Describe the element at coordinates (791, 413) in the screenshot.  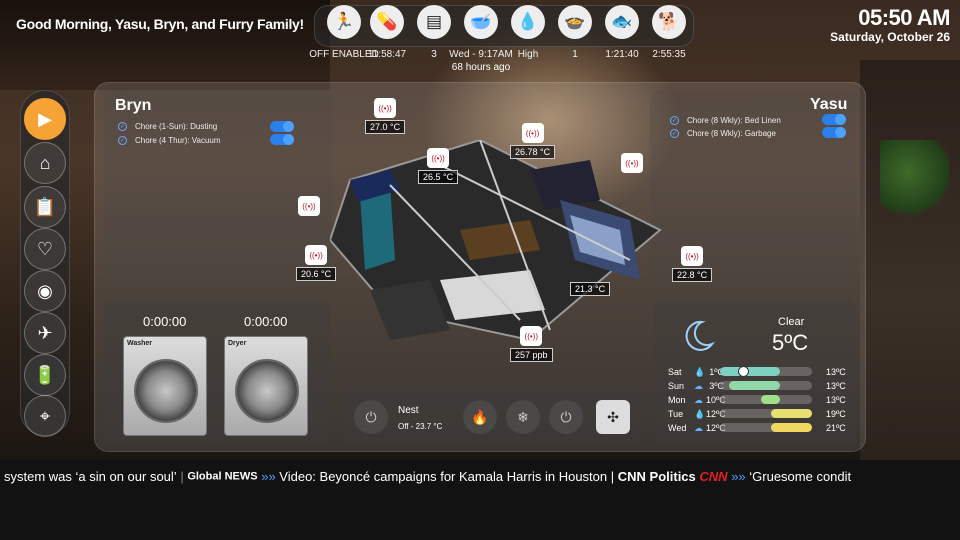
I see `forecast-range-fill` at that location.